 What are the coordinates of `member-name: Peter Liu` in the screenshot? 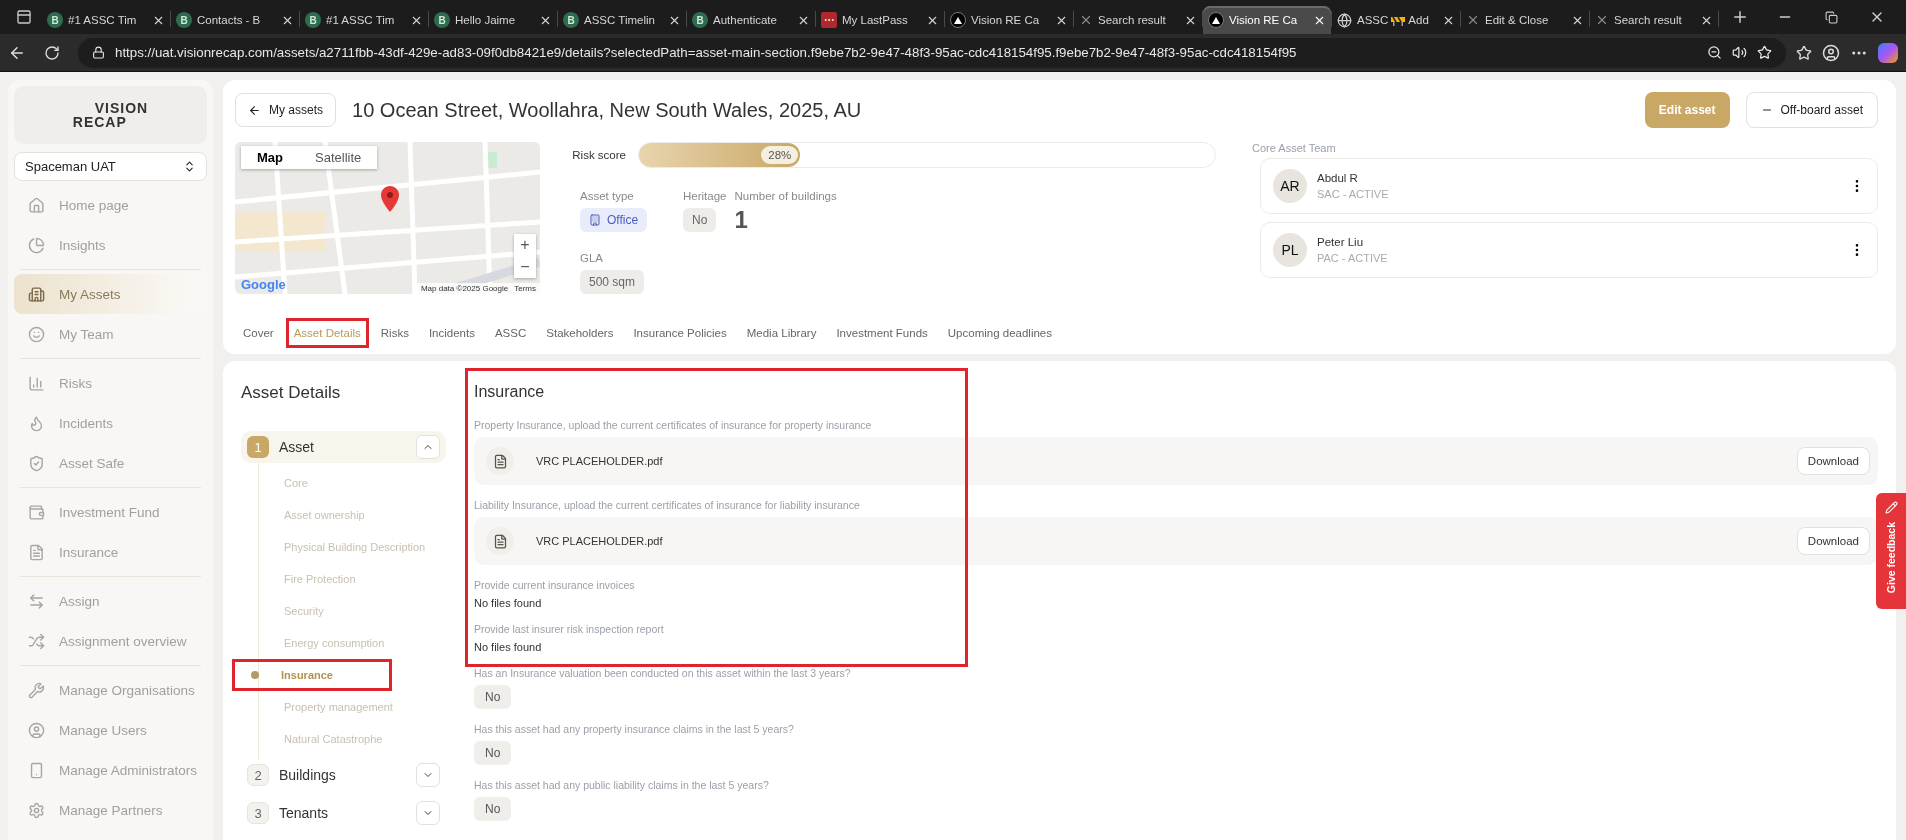 It's located at (1341, 242).